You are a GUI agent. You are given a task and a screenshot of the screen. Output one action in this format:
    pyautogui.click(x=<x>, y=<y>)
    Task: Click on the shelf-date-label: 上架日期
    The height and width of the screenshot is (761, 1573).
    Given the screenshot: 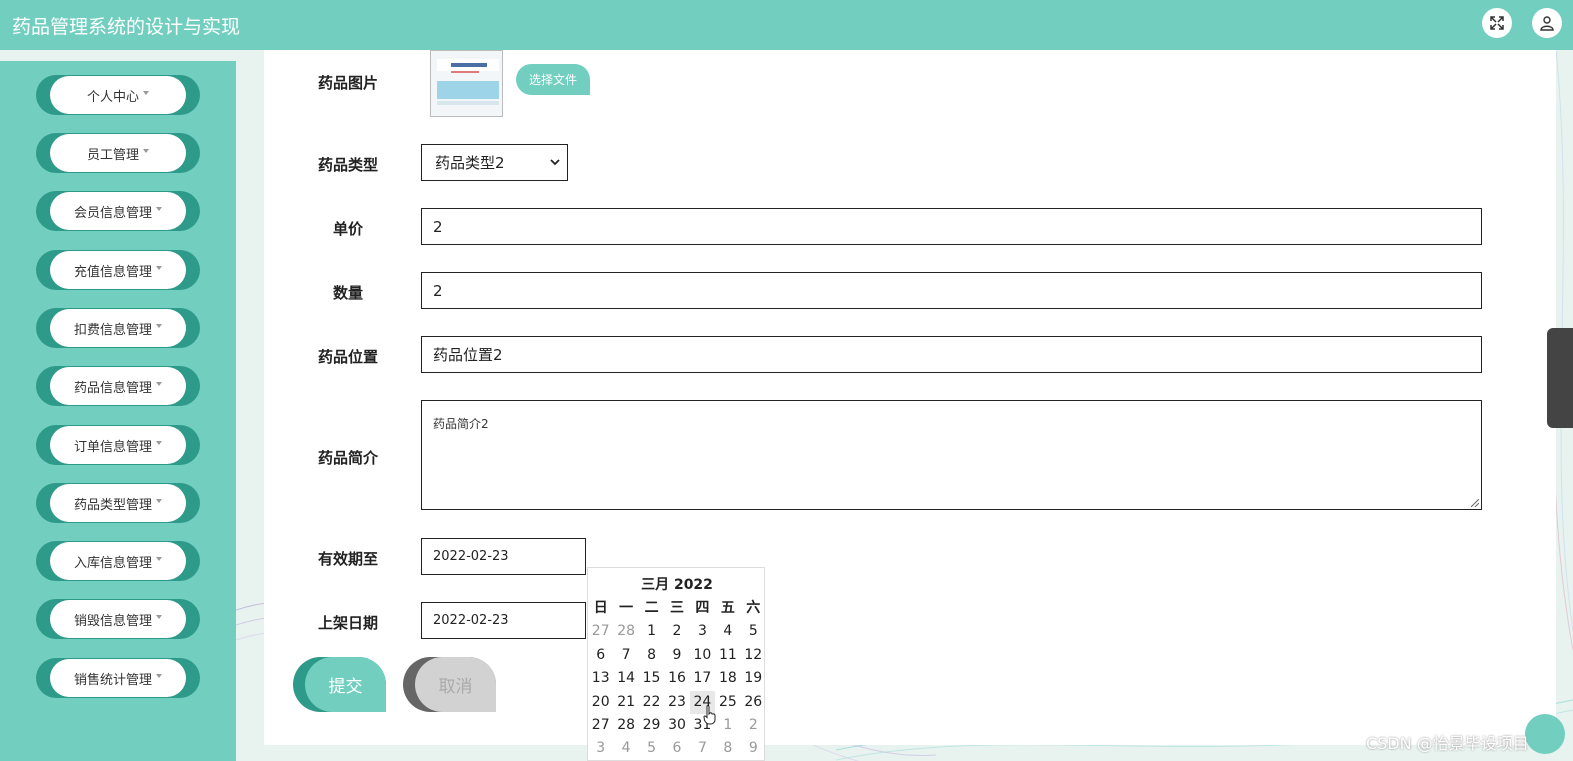 What is the action you would take?
    pyautogui.click(x=348, y=623)
    